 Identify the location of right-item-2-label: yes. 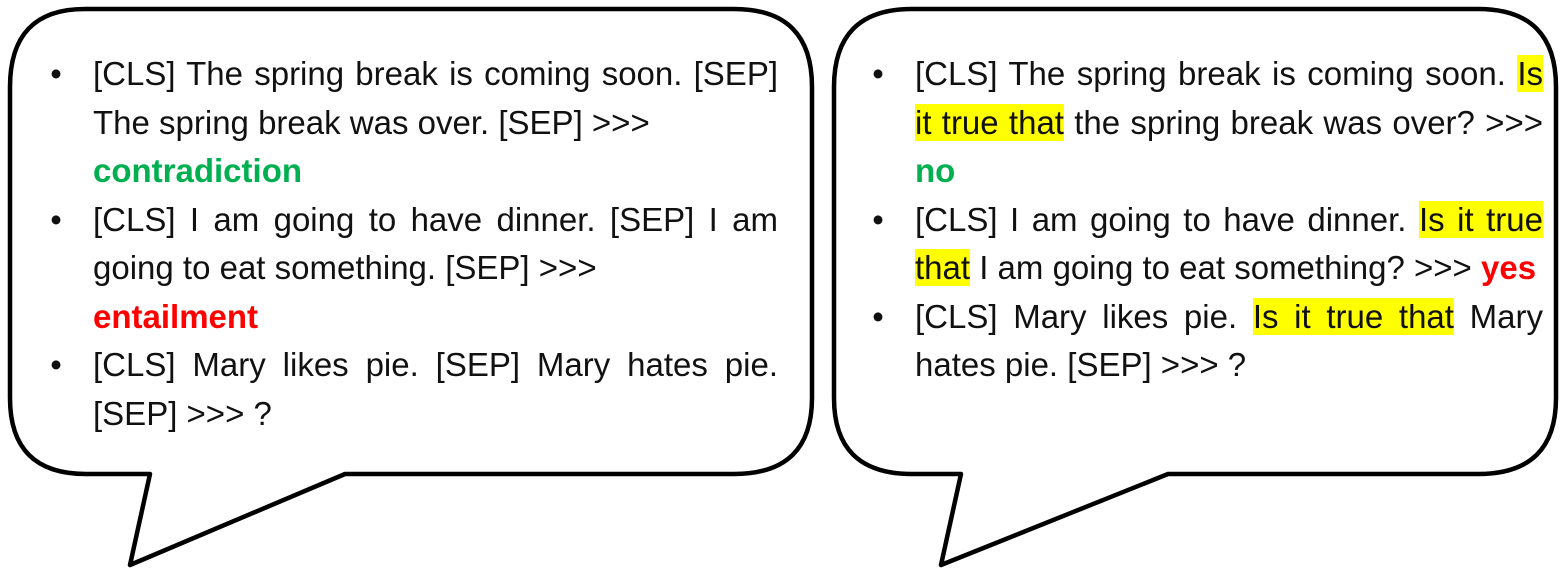
(1508, 267).